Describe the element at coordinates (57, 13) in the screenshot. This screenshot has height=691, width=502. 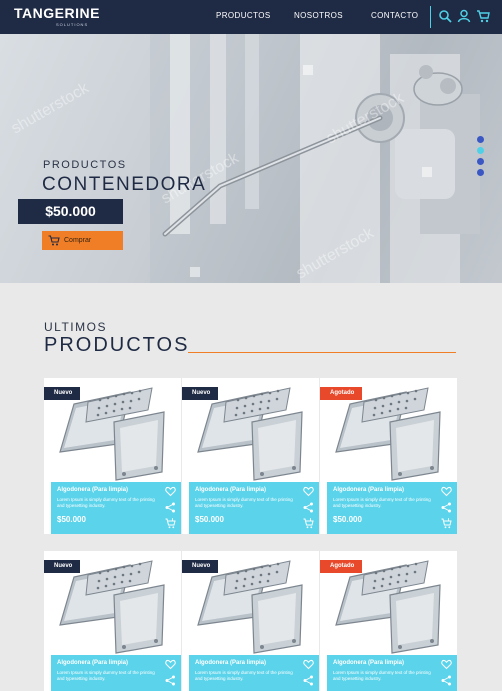
I see `brand-name: TANGERINE` at that location.